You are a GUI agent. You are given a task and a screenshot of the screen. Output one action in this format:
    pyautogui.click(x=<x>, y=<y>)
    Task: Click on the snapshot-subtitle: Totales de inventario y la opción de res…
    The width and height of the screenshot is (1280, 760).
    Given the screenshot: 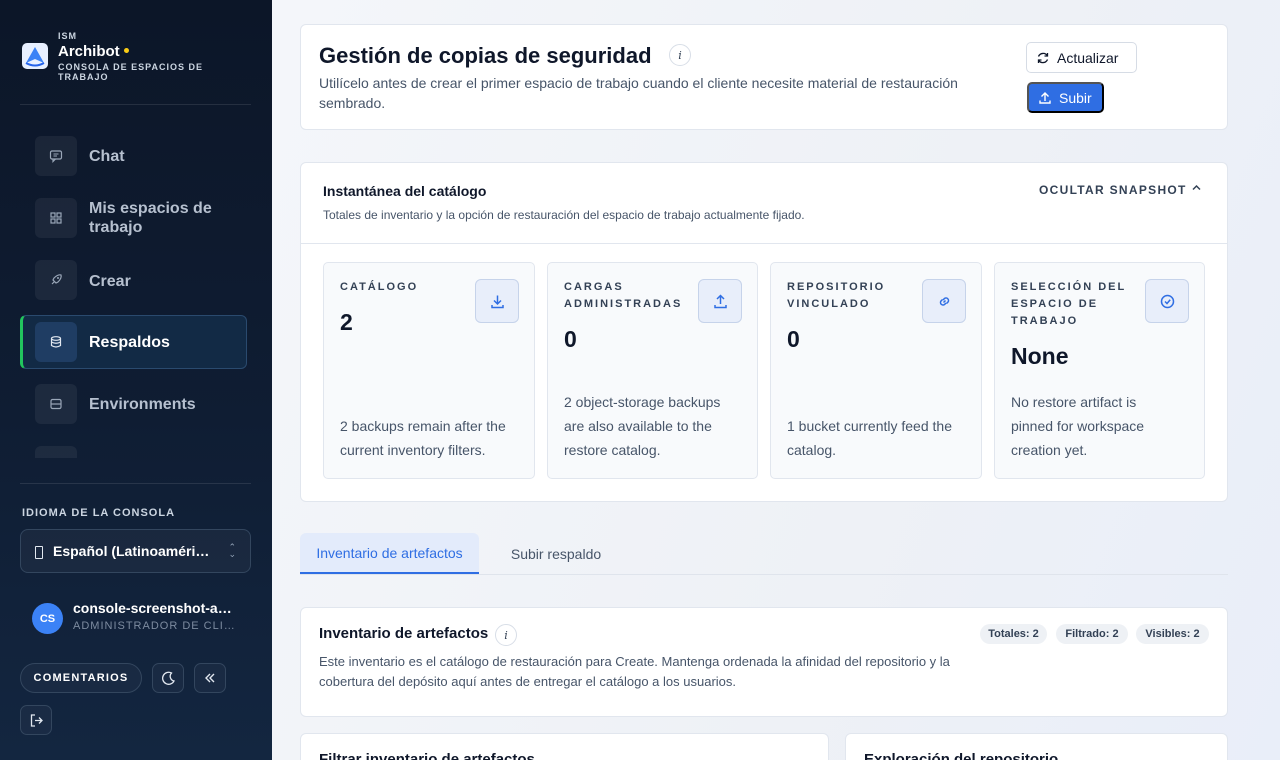 What is the action you would take?
    pyautogui.click(x=564, y=215)
    